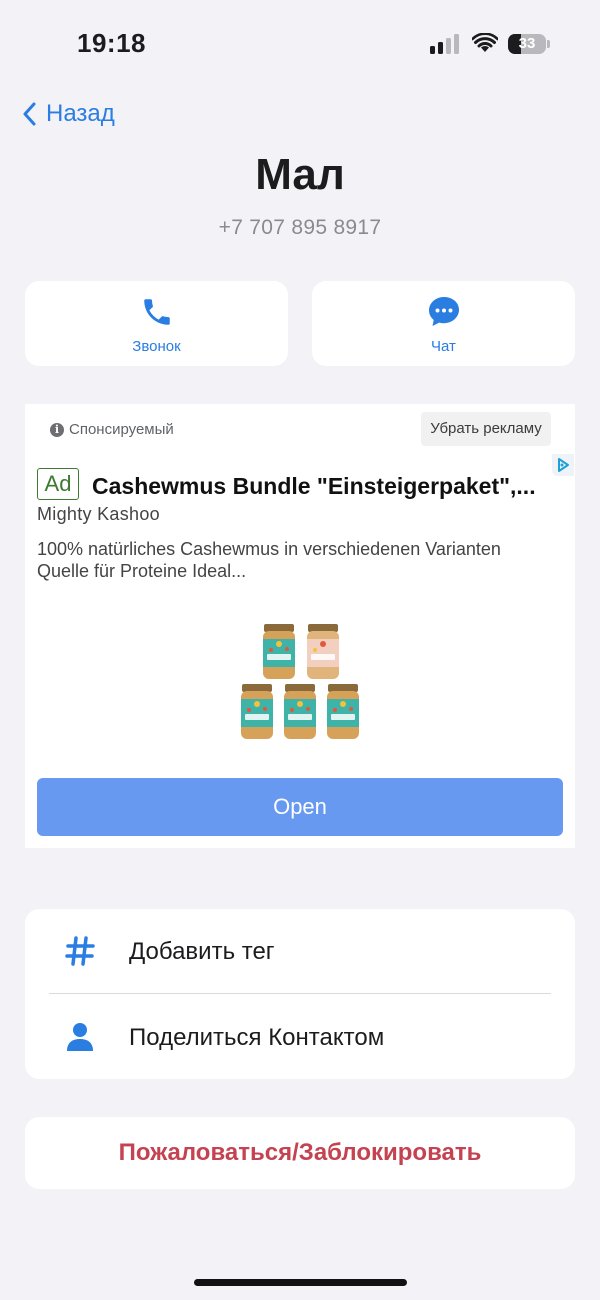  Describe the element at coordinates (300, 227) in the screenshot. I see `contact-phone: +7 707 895 8917` at that location.